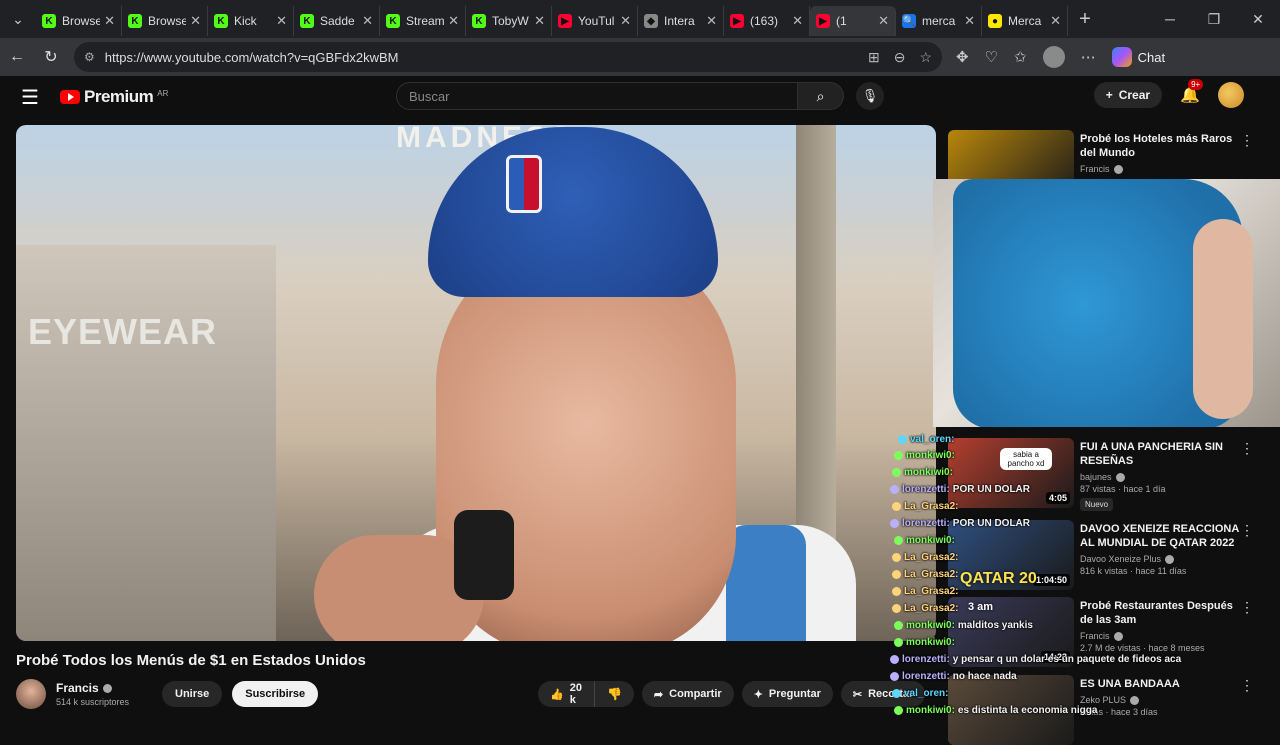 This screenshot has height=745, width=1280. What do you see at coordinates (30, 97) in the screenshot?
I see `guide-menu-icon: ☰` at bounding box center [30, 97].